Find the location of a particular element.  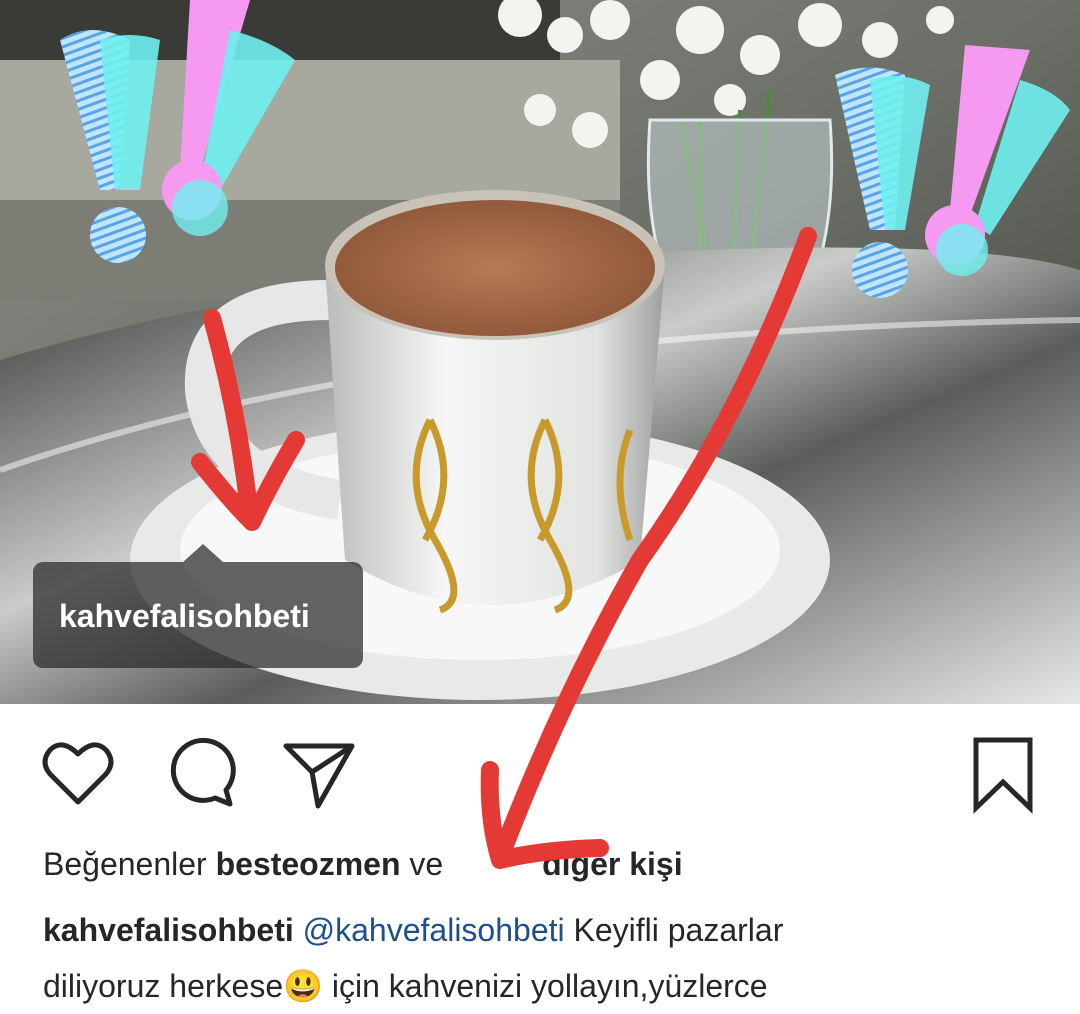

heart-icon is located at coordinates (78, 774).